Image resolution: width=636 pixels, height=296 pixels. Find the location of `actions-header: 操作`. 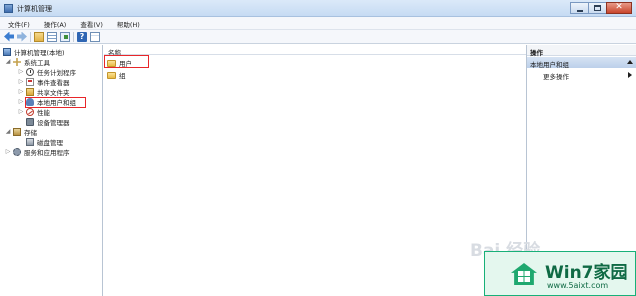

actions-header: 操作 is located at coordinates (581, 51).